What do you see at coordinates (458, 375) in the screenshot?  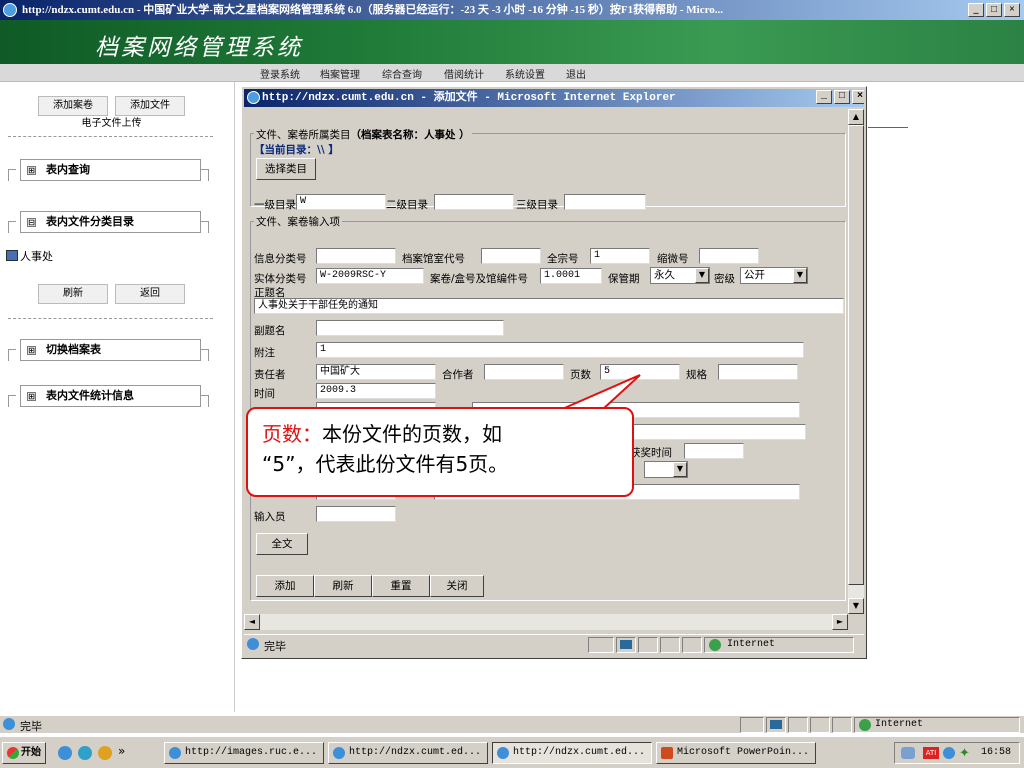 I see `coauthor-label: 合作者` at bounding box center [458, 375].